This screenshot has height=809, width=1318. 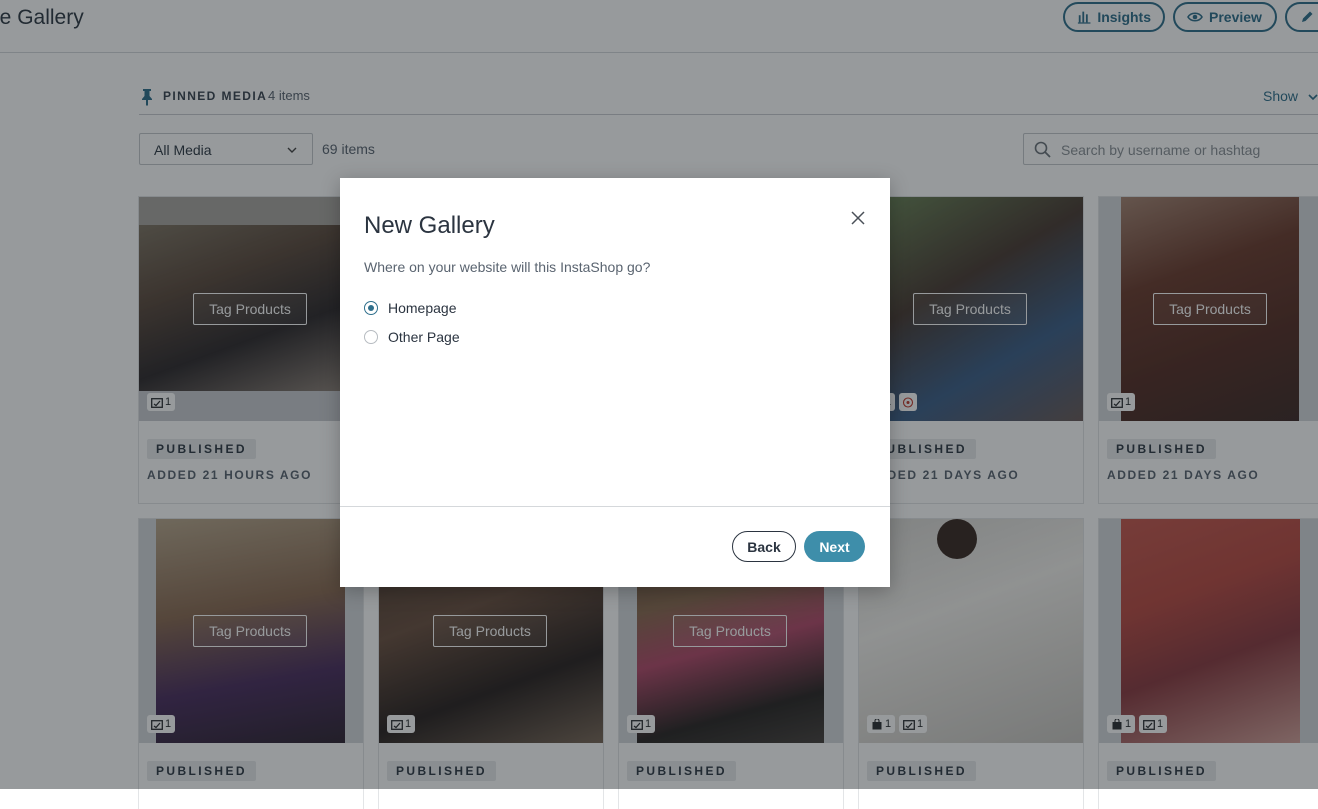 What do you see at coordinates (858, 218) in the screenshot?
I see `close-icon` at bounding box center [858, 218].